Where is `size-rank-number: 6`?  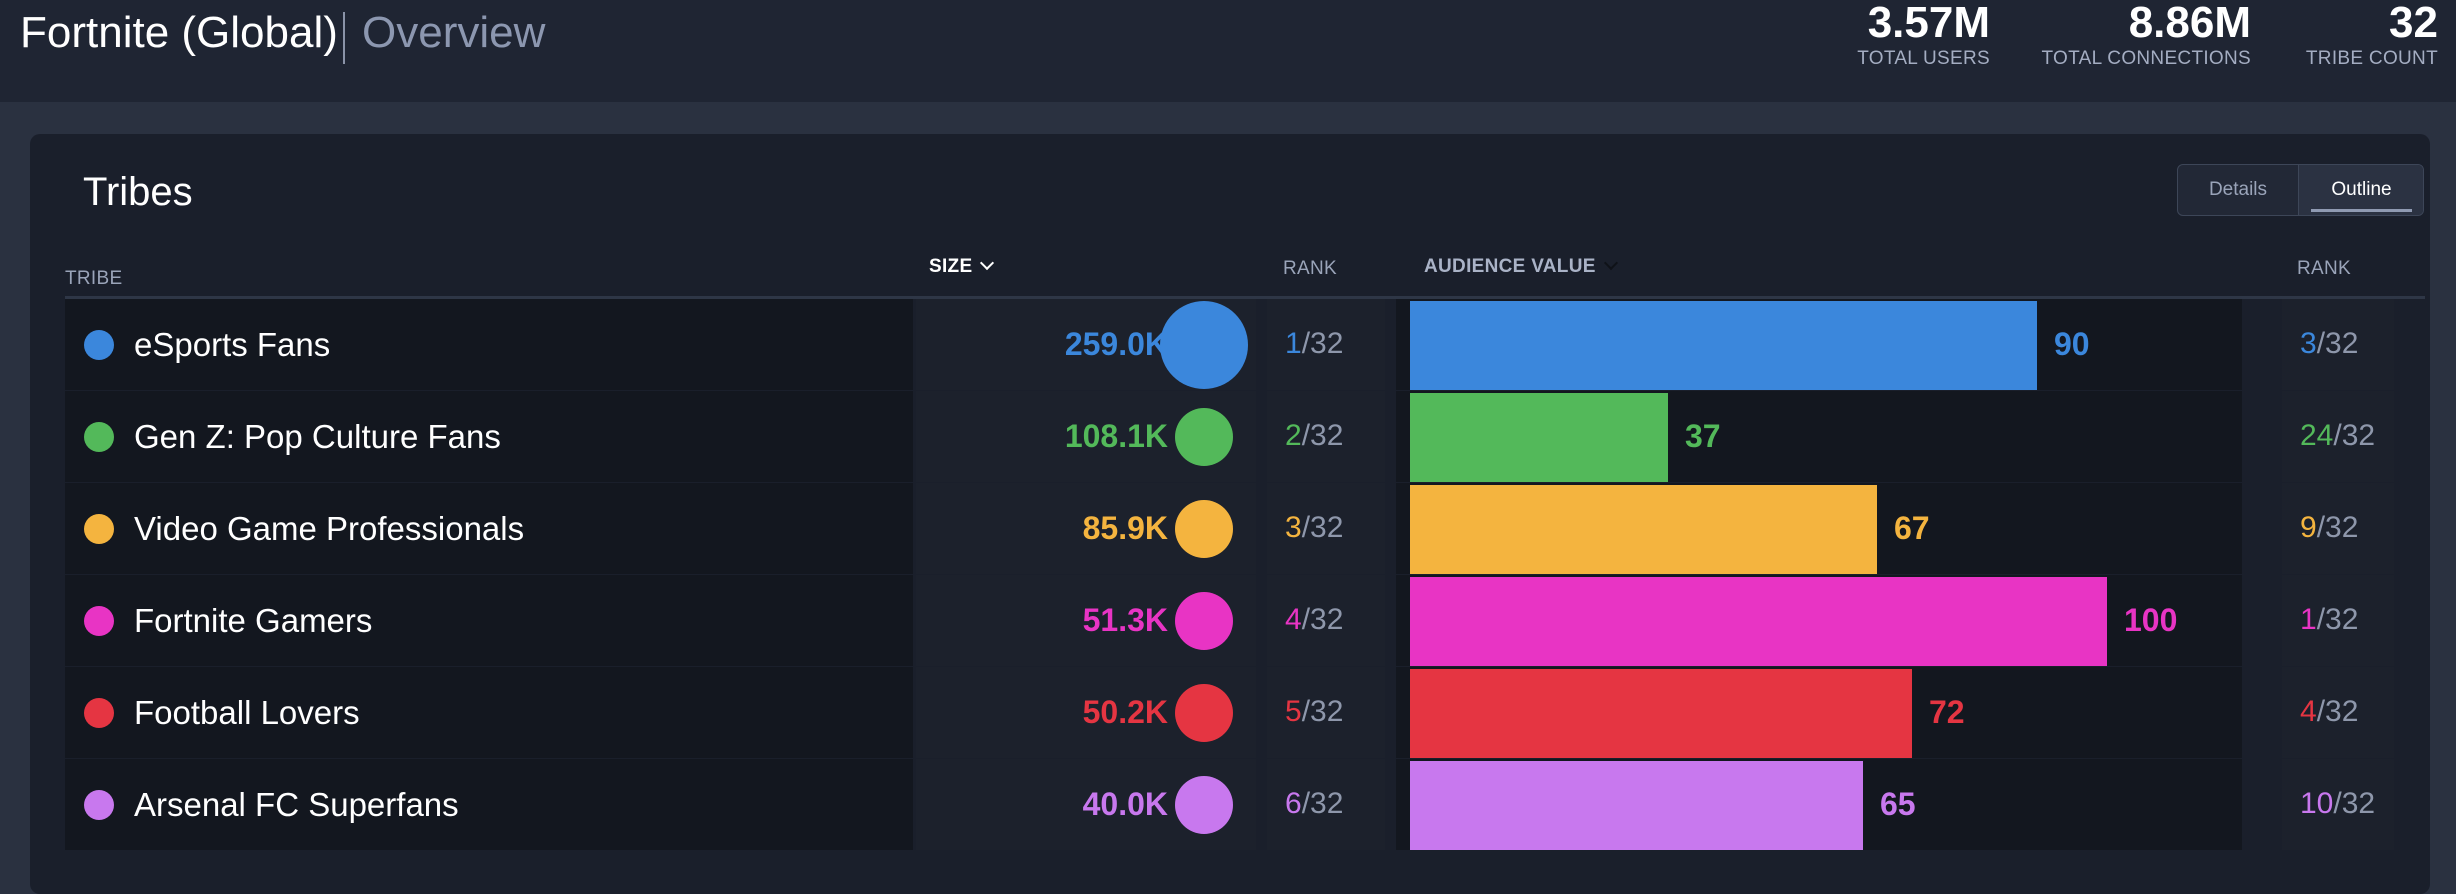
size-rank-number: 6 is located at coordinates (1293, 803).